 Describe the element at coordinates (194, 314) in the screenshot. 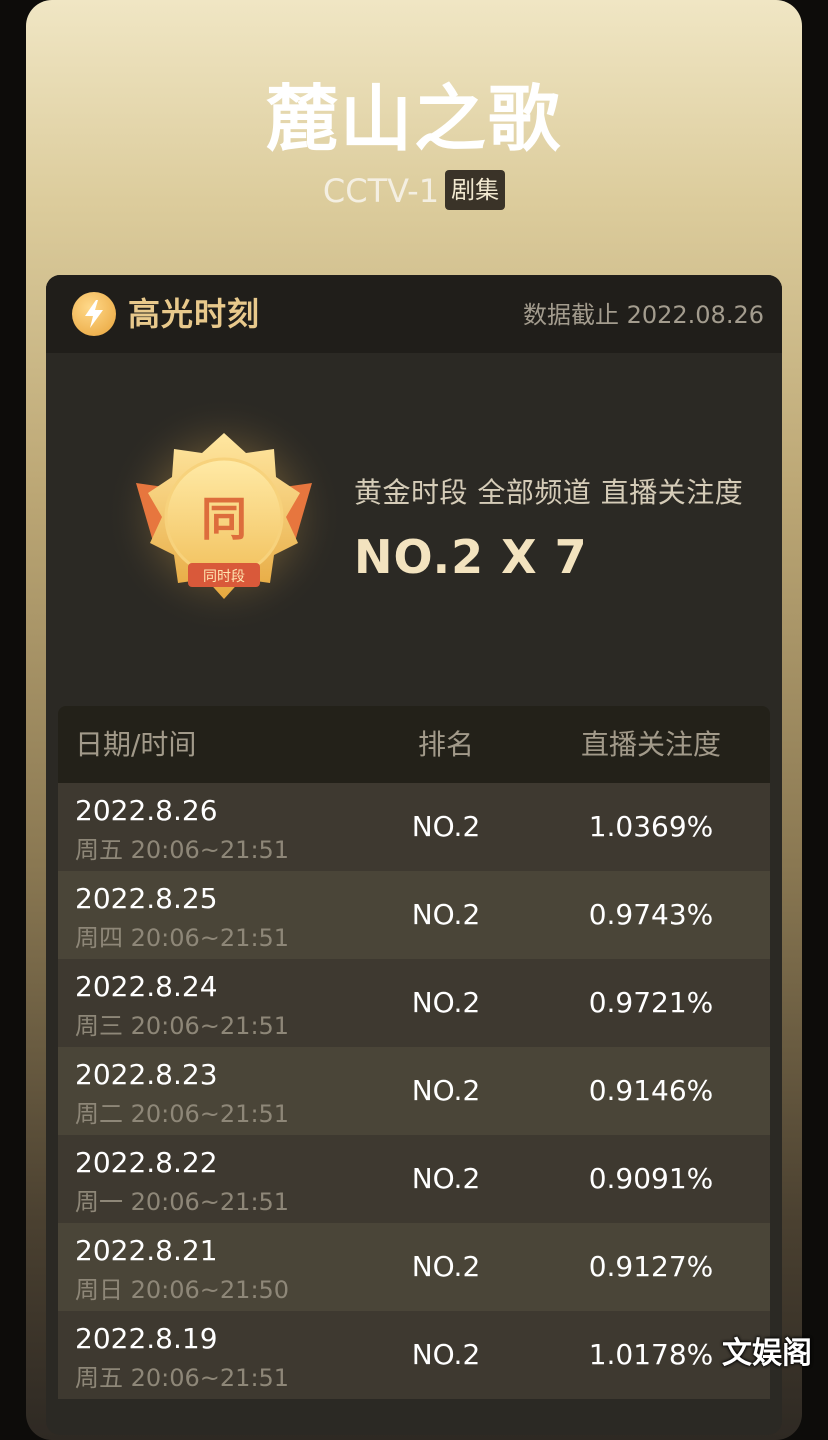

I see `section-title: 高光时刻` at that location.